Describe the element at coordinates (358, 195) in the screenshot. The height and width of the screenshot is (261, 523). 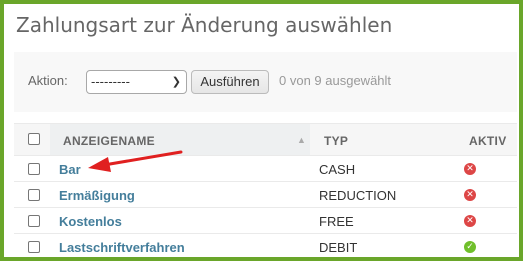
I see `row-type: REDUCTION` at that location.